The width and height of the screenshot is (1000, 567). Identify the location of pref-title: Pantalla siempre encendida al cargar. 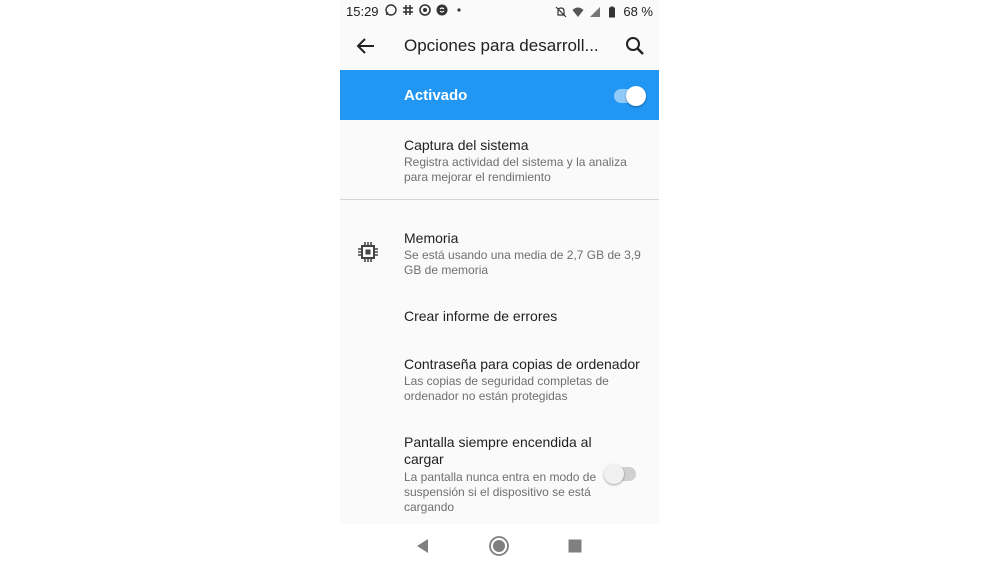
(498, 450).